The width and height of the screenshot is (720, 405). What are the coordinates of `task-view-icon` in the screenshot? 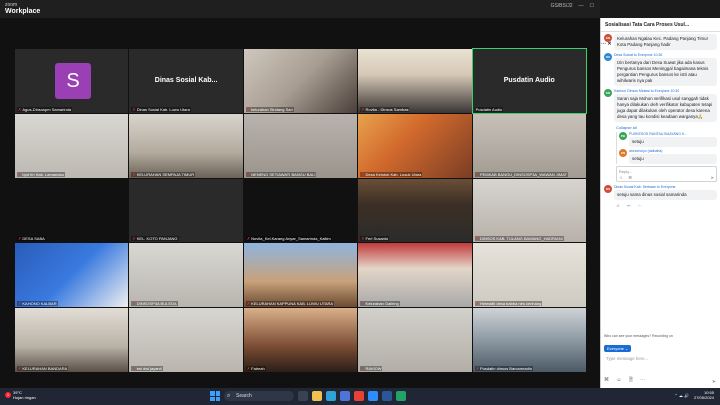 It's located at (303, 396).